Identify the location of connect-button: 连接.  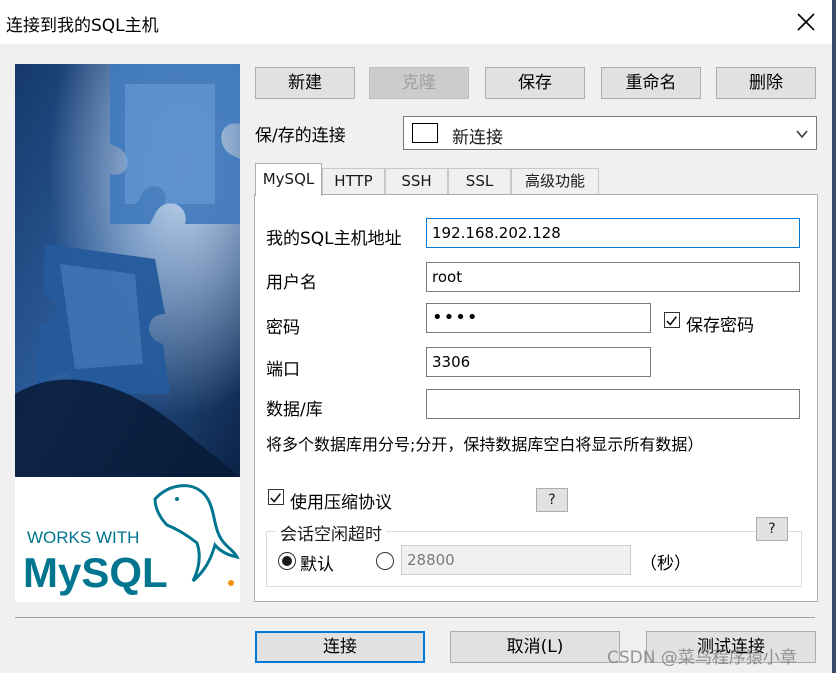
(340, 647).